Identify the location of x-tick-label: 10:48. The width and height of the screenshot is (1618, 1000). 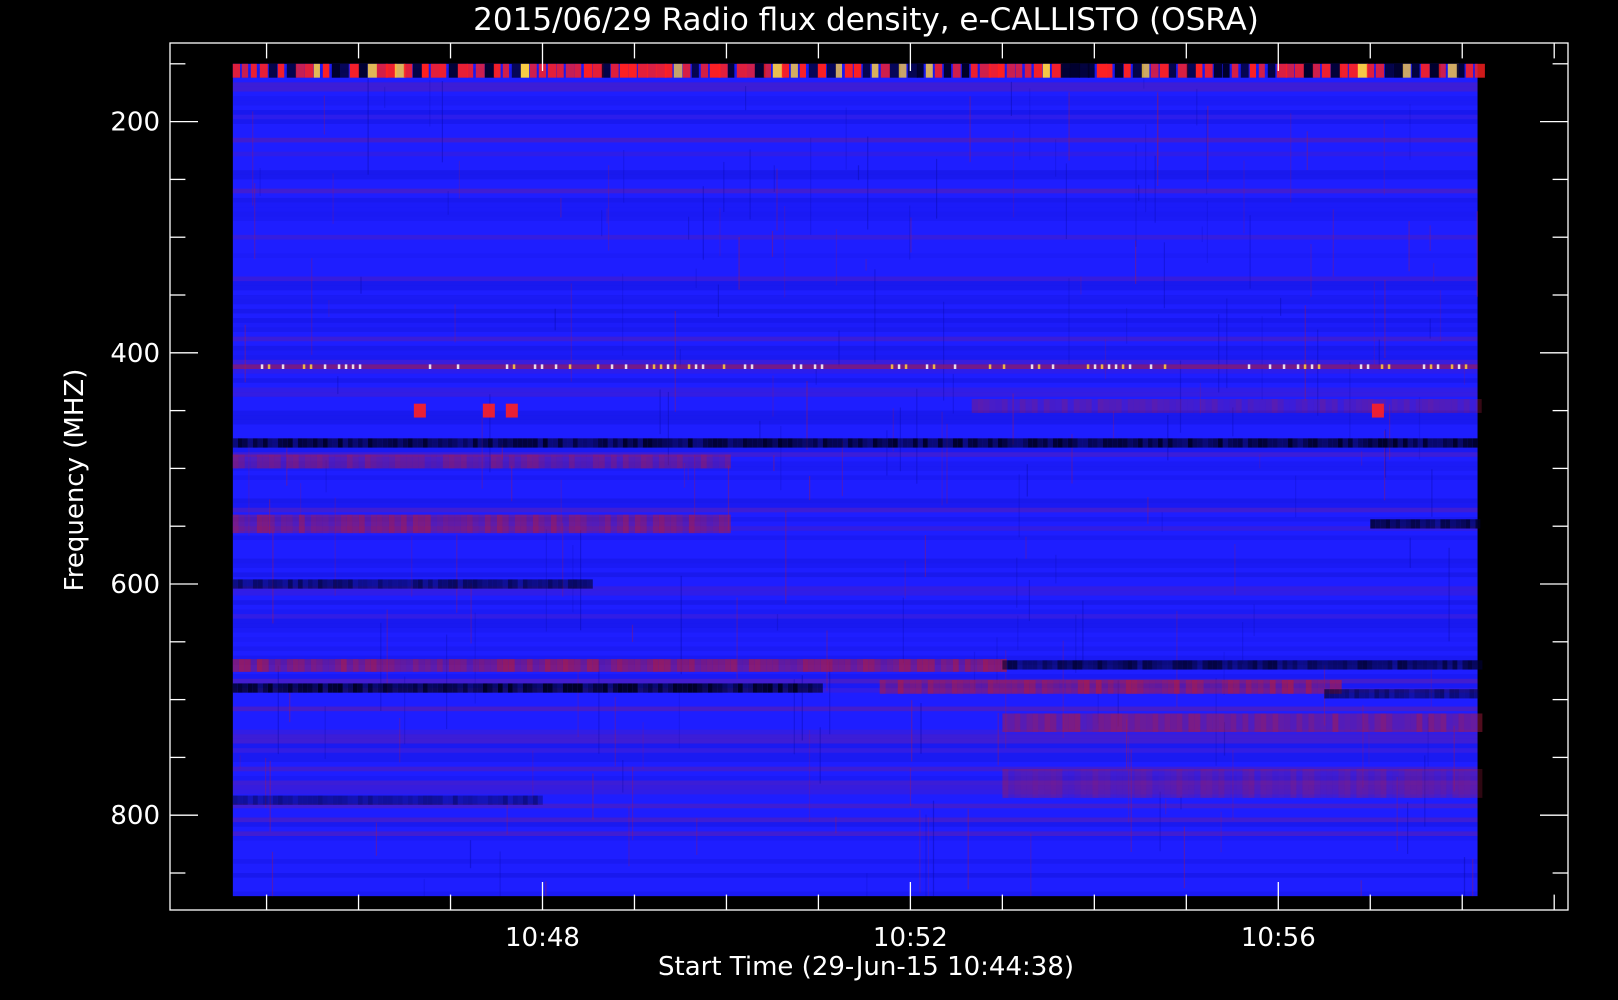
(542, 938).